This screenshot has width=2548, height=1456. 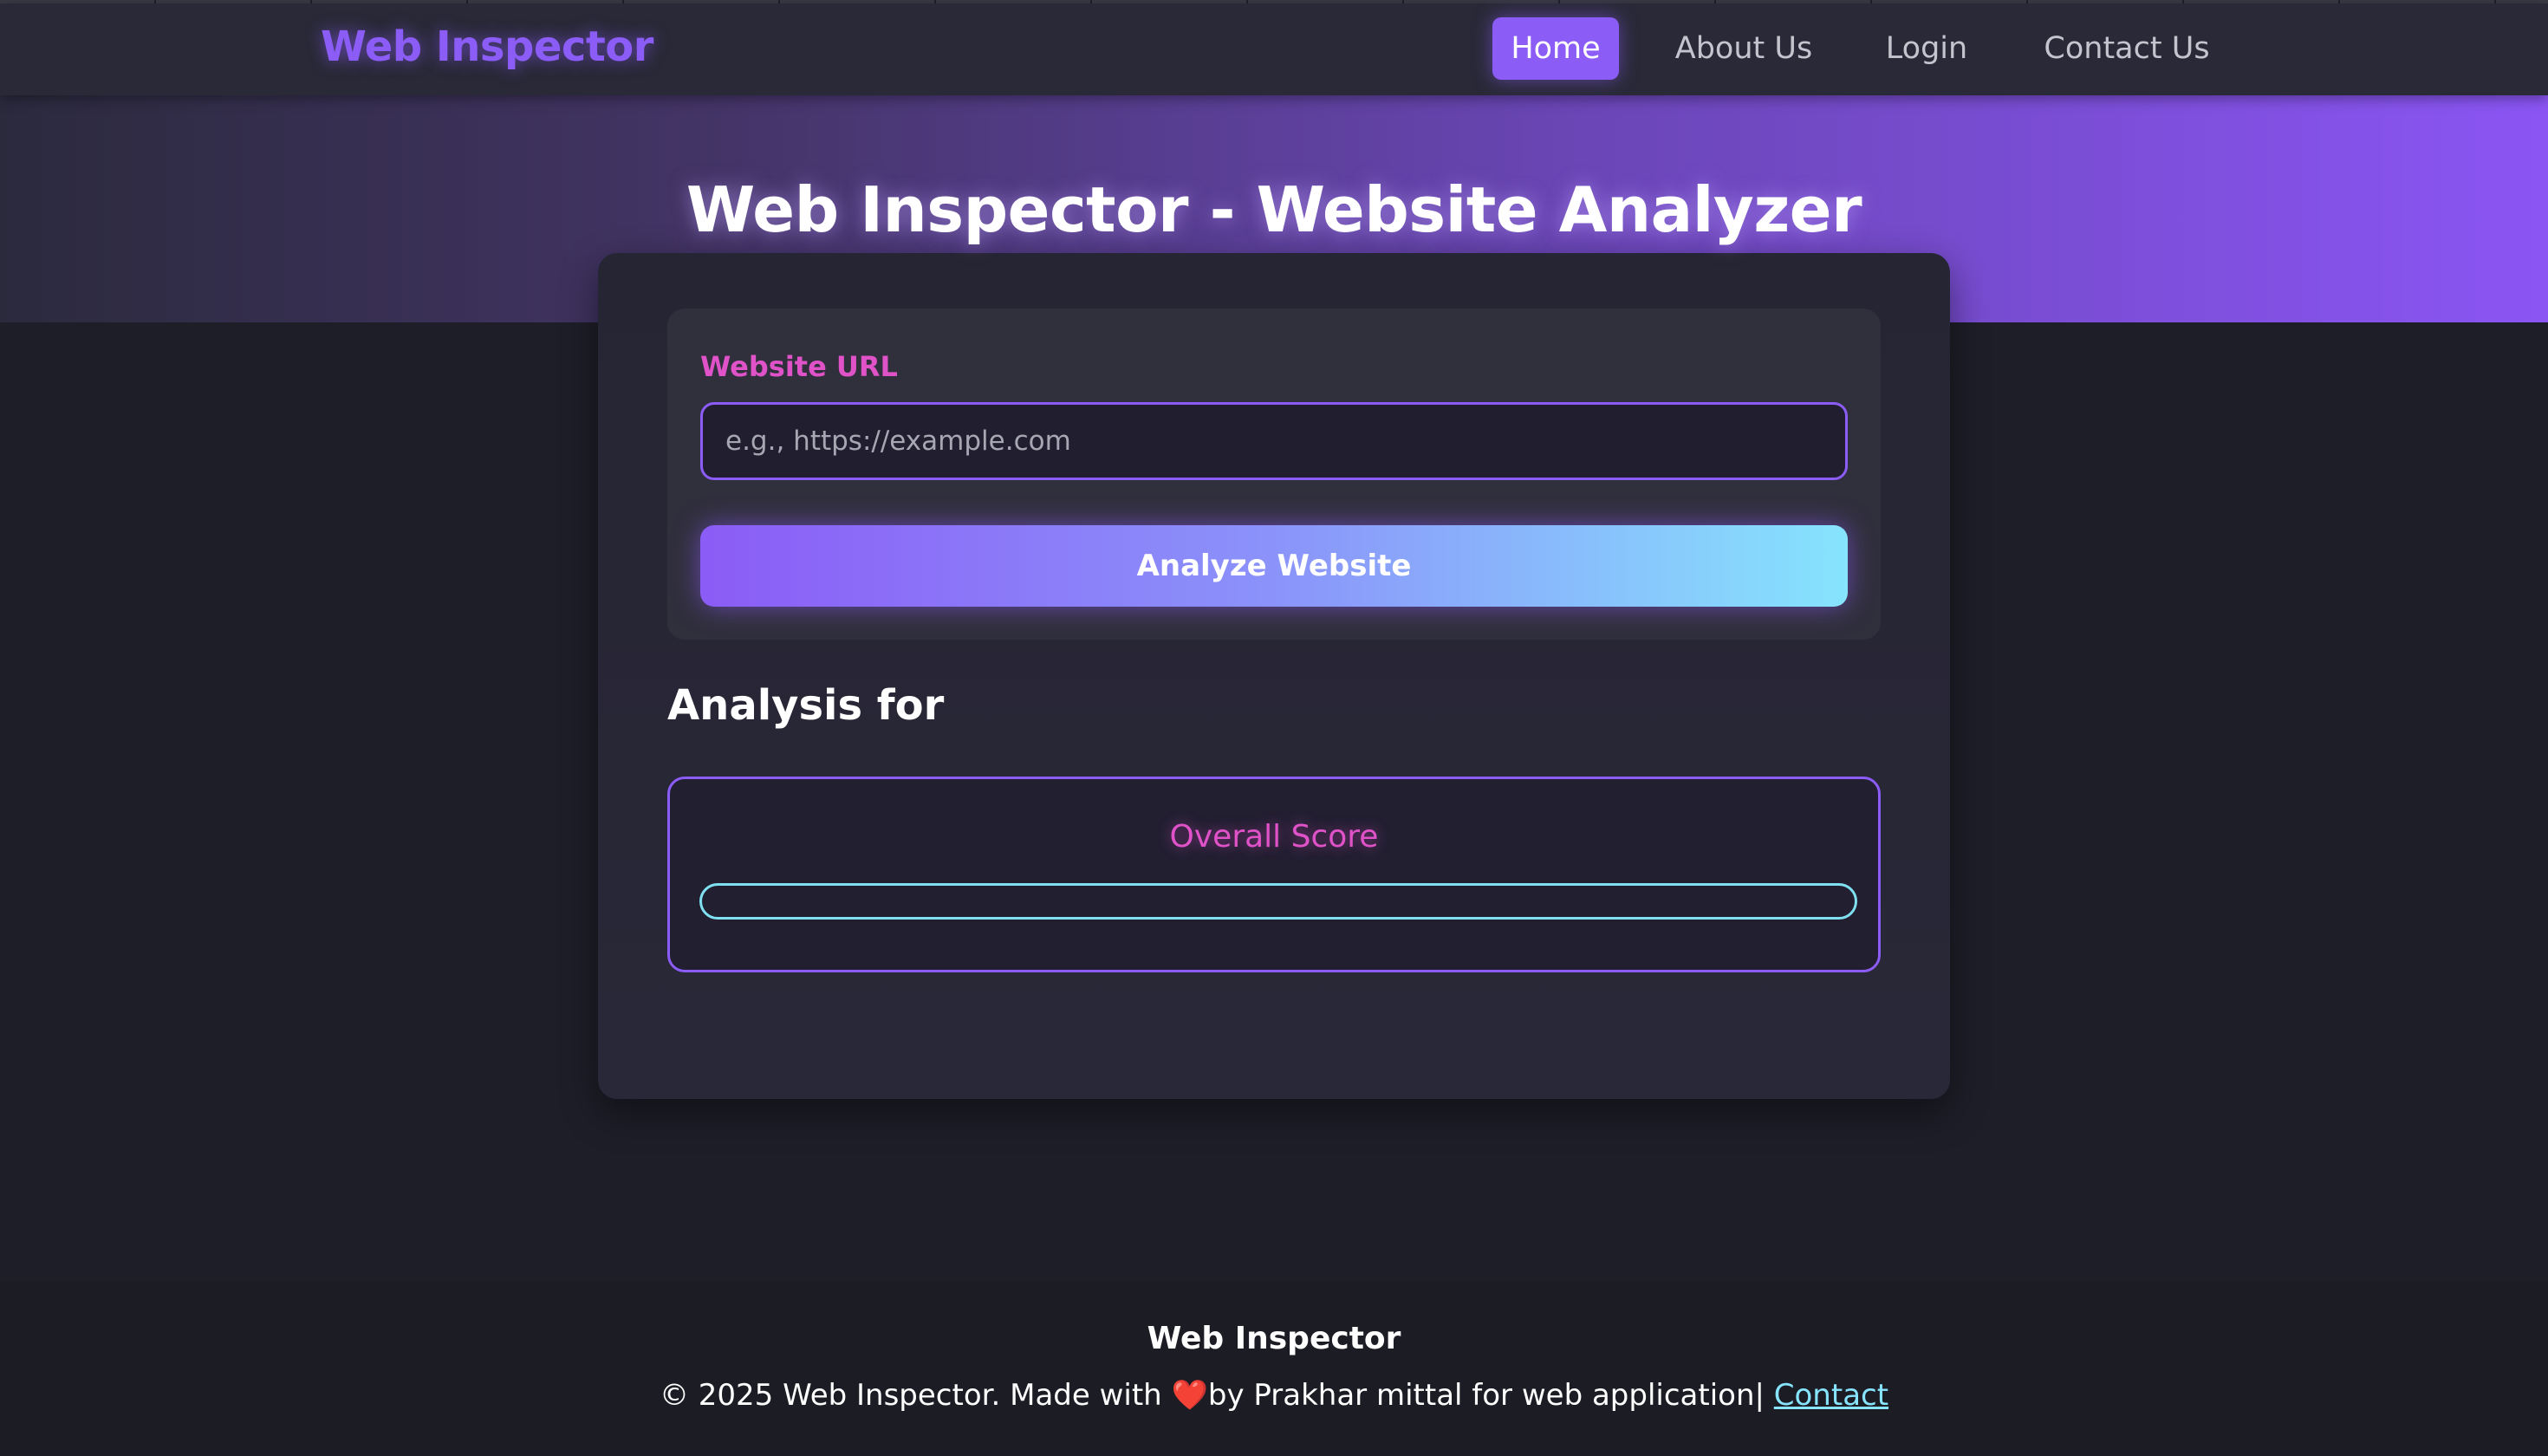 I want to click on heart-icon: ❤️, so click(x=1189, y=1395).